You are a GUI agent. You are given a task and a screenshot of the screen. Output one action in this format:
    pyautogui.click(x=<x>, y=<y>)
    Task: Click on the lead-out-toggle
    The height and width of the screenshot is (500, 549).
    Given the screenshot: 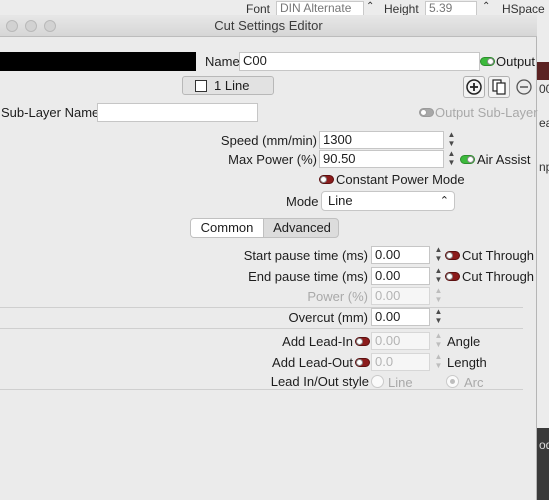 What is the action you would take?
    pyautogui.click(x=362, y=362)
    